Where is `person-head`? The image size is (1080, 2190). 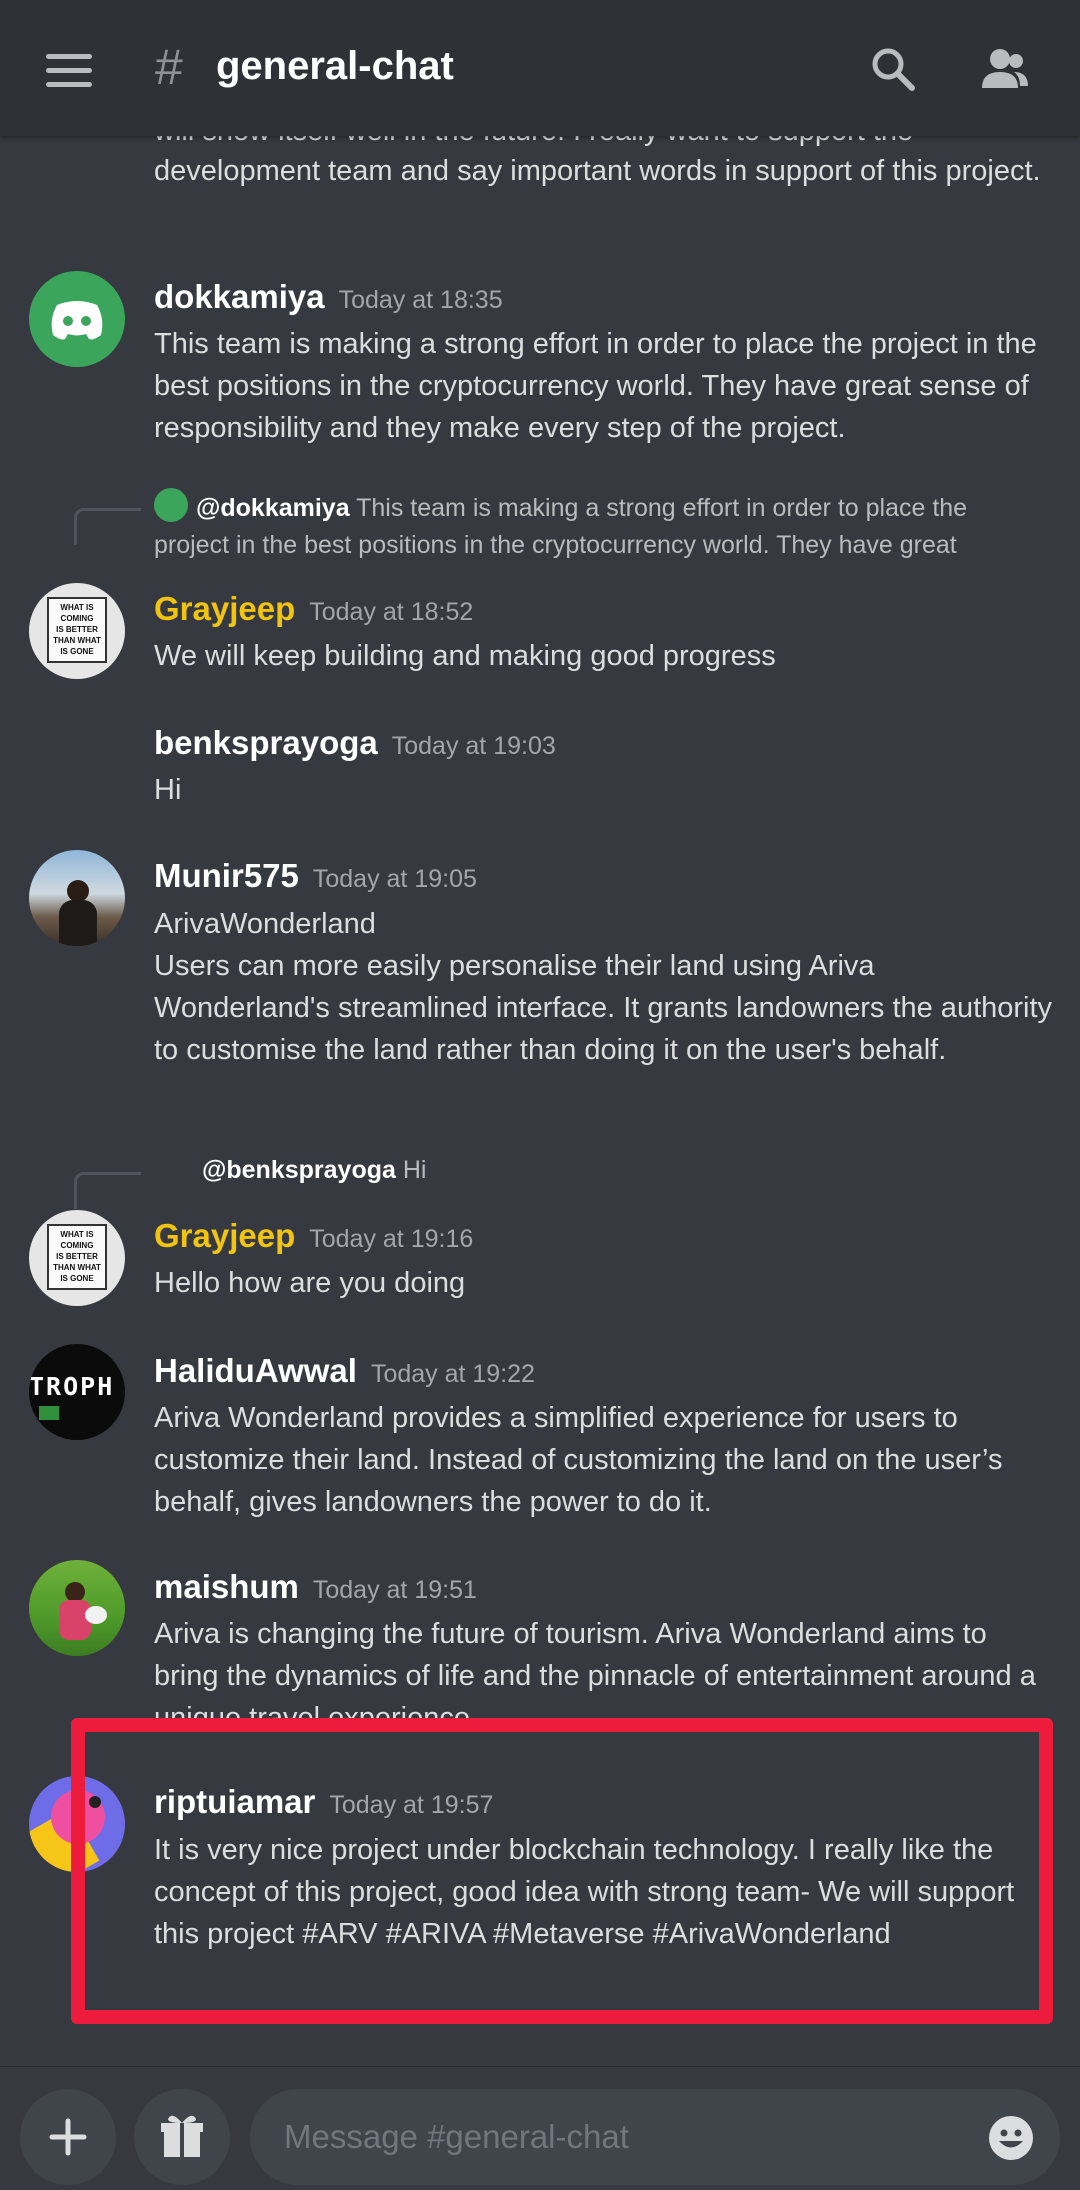
person-head is located at coordinates (78, 891).